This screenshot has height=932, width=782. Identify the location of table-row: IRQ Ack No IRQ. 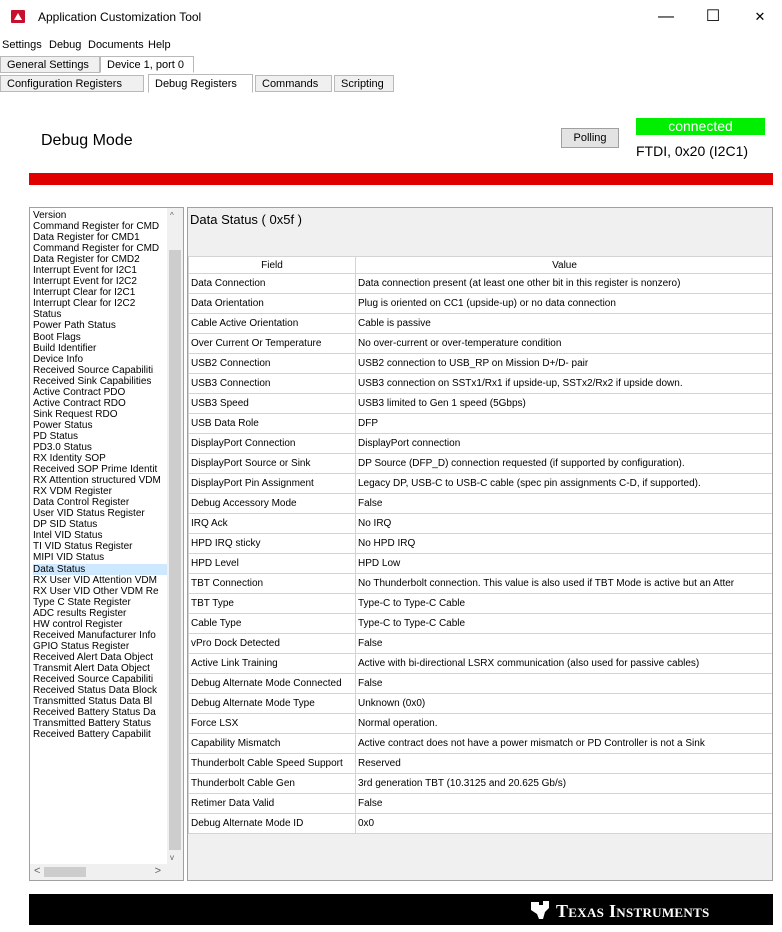
(480, 523).